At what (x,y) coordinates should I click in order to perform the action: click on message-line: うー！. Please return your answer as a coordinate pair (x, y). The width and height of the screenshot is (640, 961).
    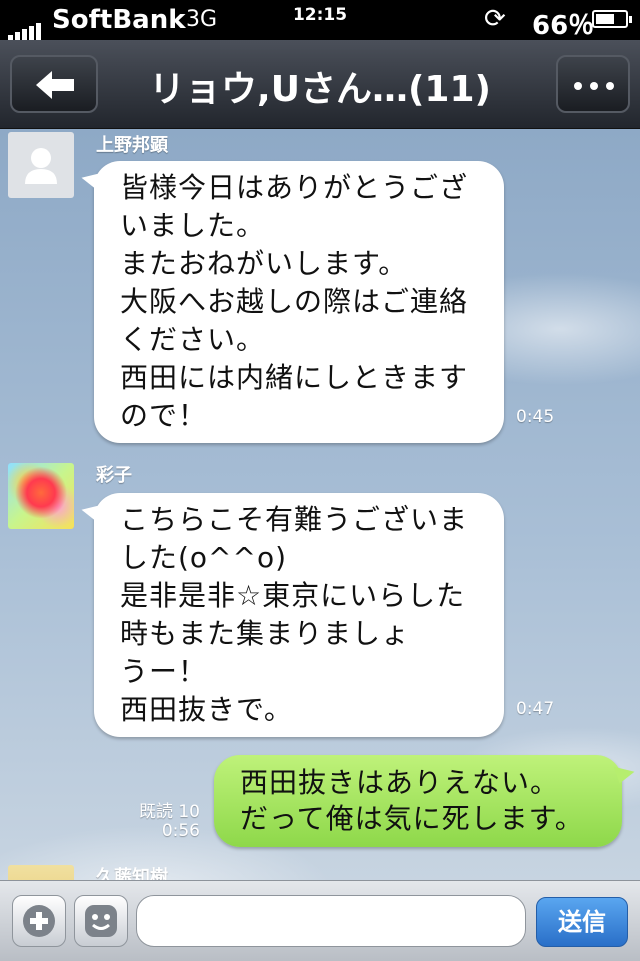
    Looking at the image, I should click on (164, 671).